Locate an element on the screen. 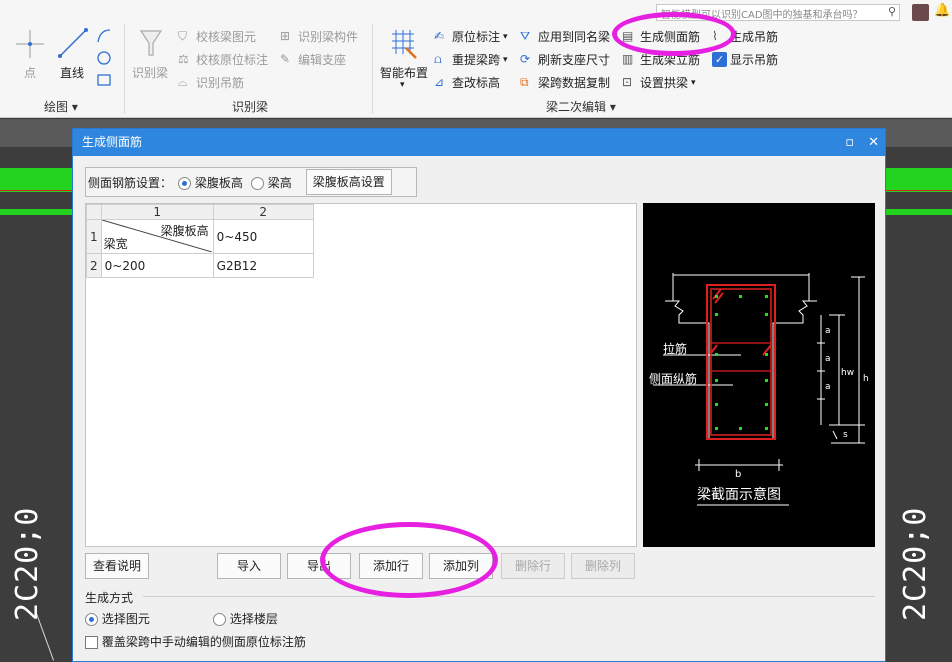  check-beam-element-button: ⛉ 校核梁图元 is located at coordinates (217, 36).